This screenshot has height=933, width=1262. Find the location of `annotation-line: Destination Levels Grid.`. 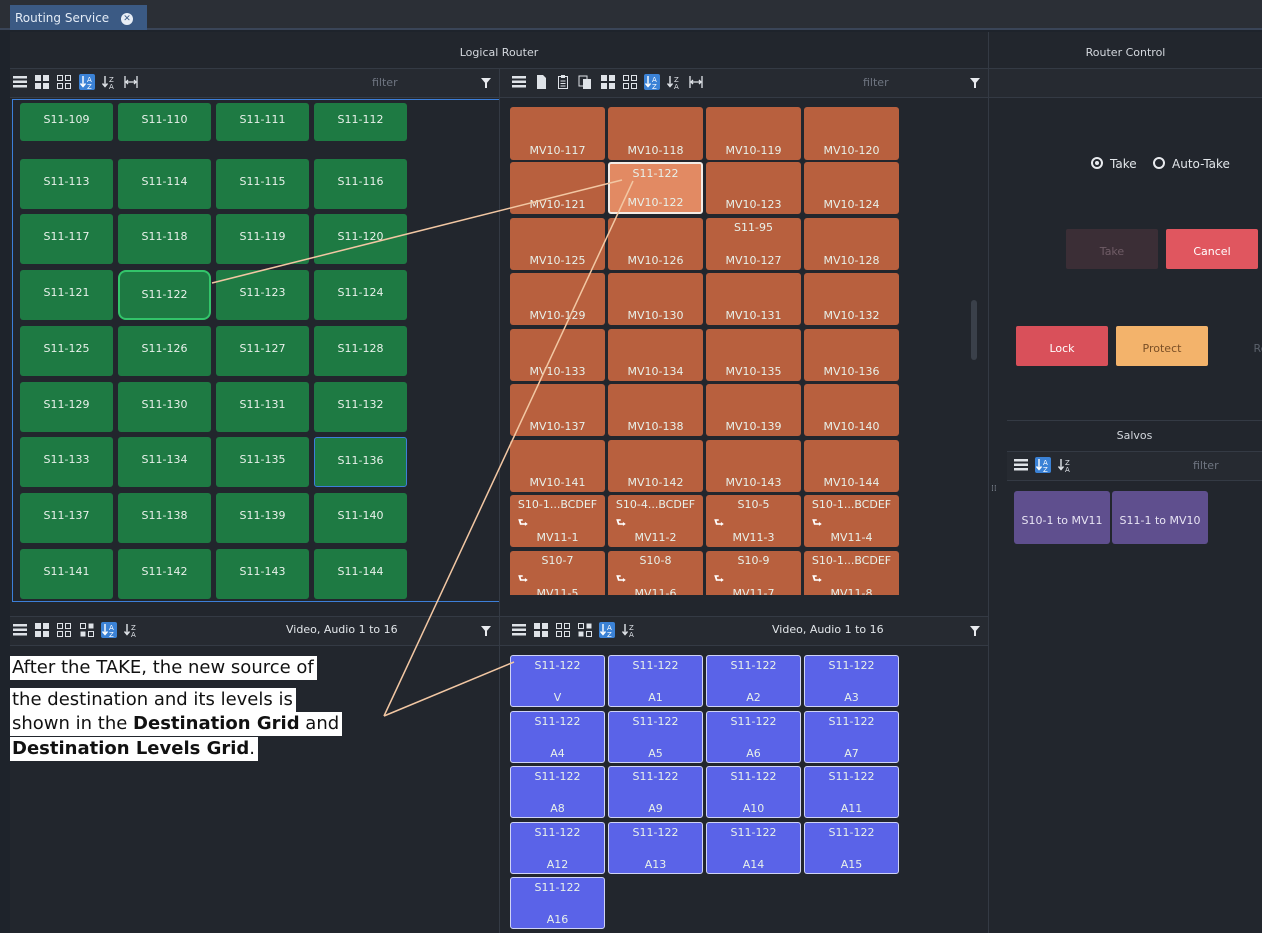

annotation-line: Destination Levels Grid. is located at coordinates (134, 749).